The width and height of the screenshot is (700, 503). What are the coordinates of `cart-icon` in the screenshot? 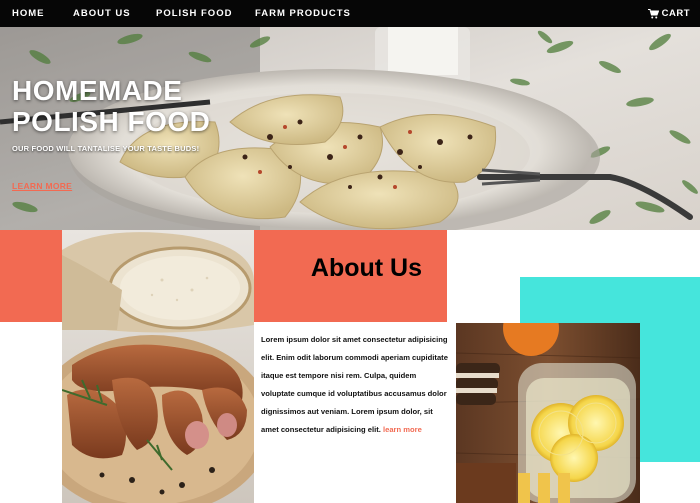 It's located at (653, 13).